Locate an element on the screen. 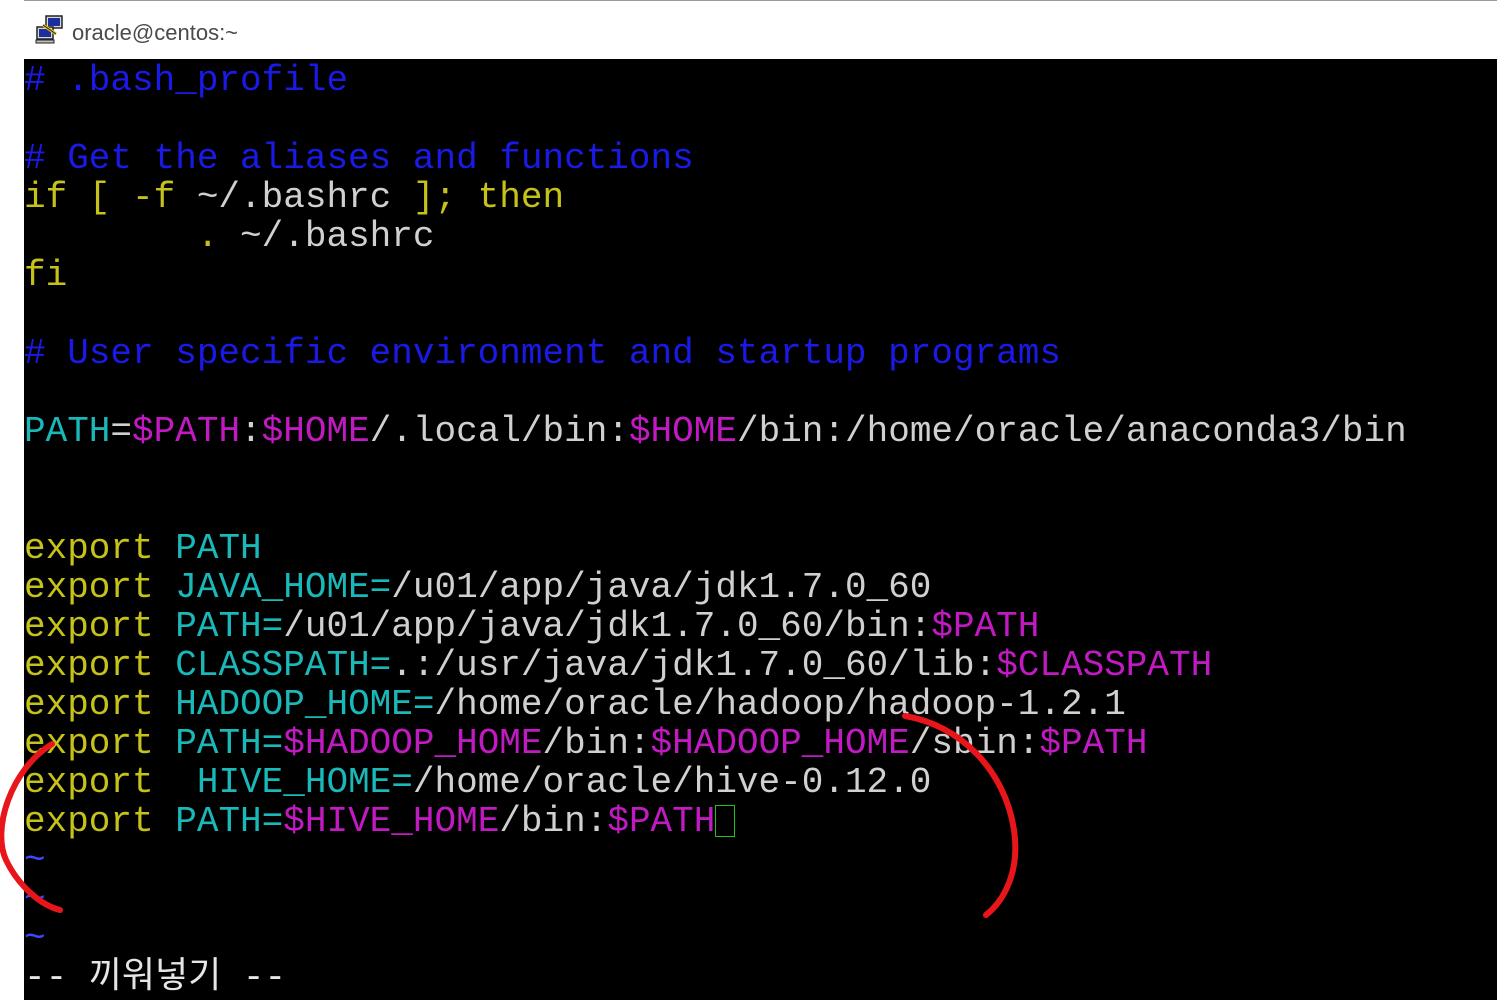 The width and height of the screenshot is (1497, 1000). terminal-text-segment: /home/oracle/hive-0.12.0 is located at coordinates (672, 782).